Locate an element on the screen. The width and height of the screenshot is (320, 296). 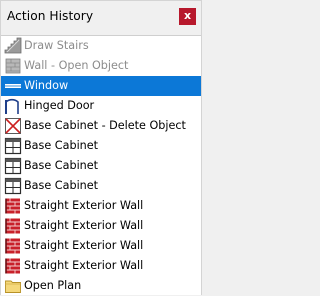
history-item-base-cabinet-delete: Base Cabinet - Delete Object is located at coordinates (101, 126).